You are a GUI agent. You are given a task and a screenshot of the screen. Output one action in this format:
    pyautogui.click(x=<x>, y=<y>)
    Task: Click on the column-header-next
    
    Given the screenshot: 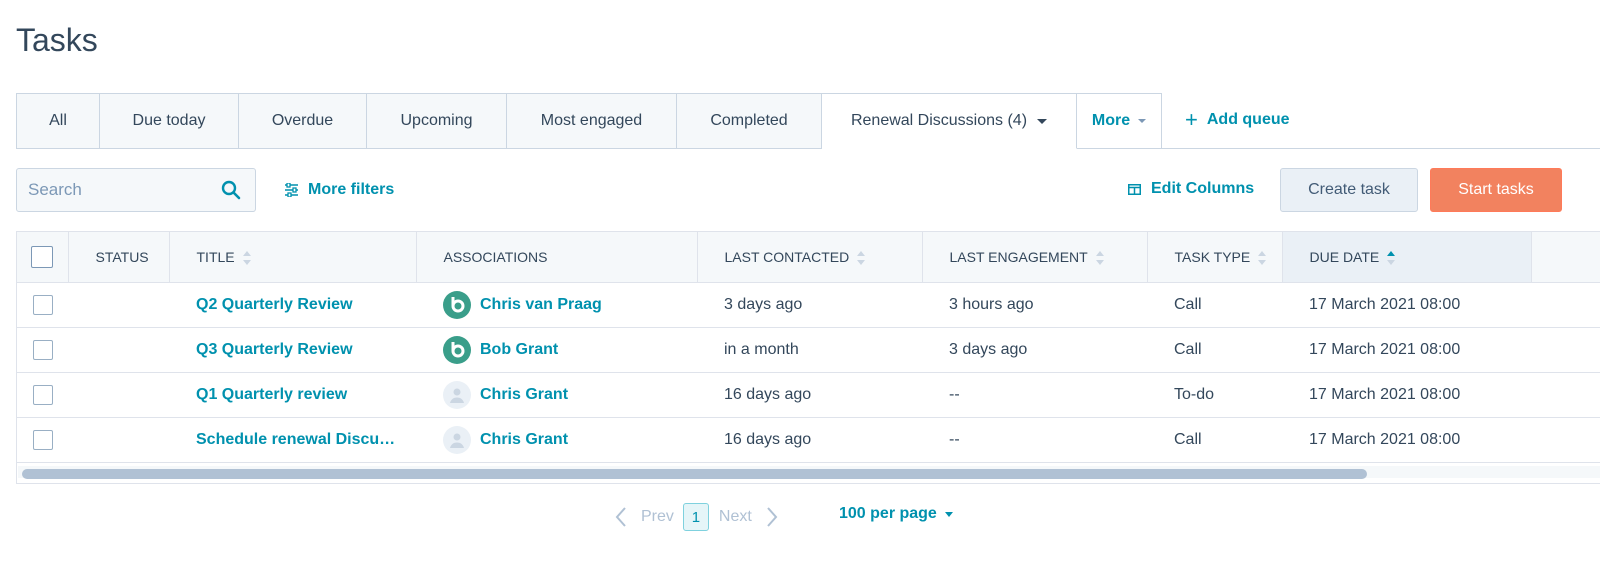 What is the action you would take?
    pyautogui.click(x=1565, y=257)
    